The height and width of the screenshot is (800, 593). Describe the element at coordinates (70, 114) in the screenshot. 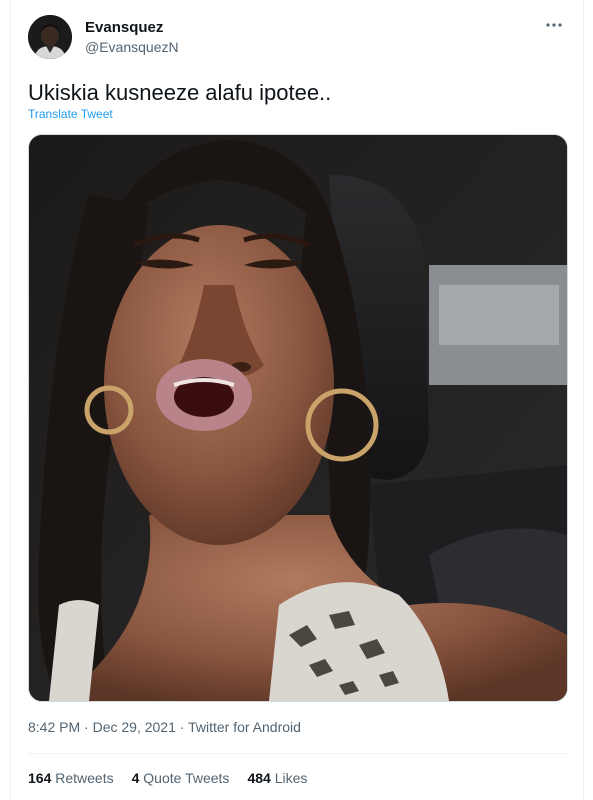

I see `translate-tweet-link: Translate Tweet` at that location.